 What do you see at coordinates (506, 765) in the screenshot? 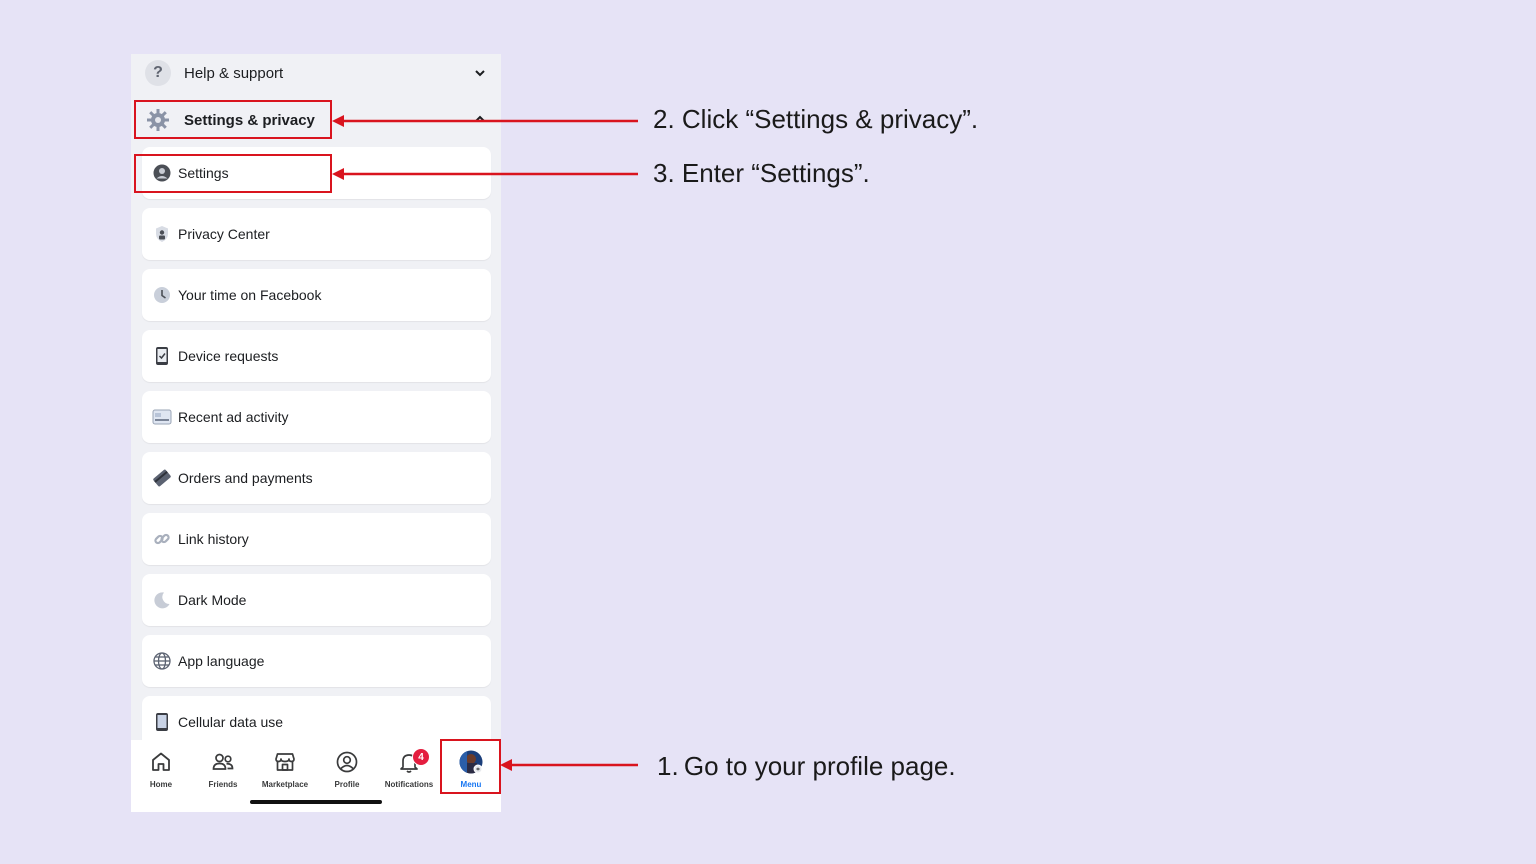
I see `arrowhead-step1` at bounding box center [506, 765].